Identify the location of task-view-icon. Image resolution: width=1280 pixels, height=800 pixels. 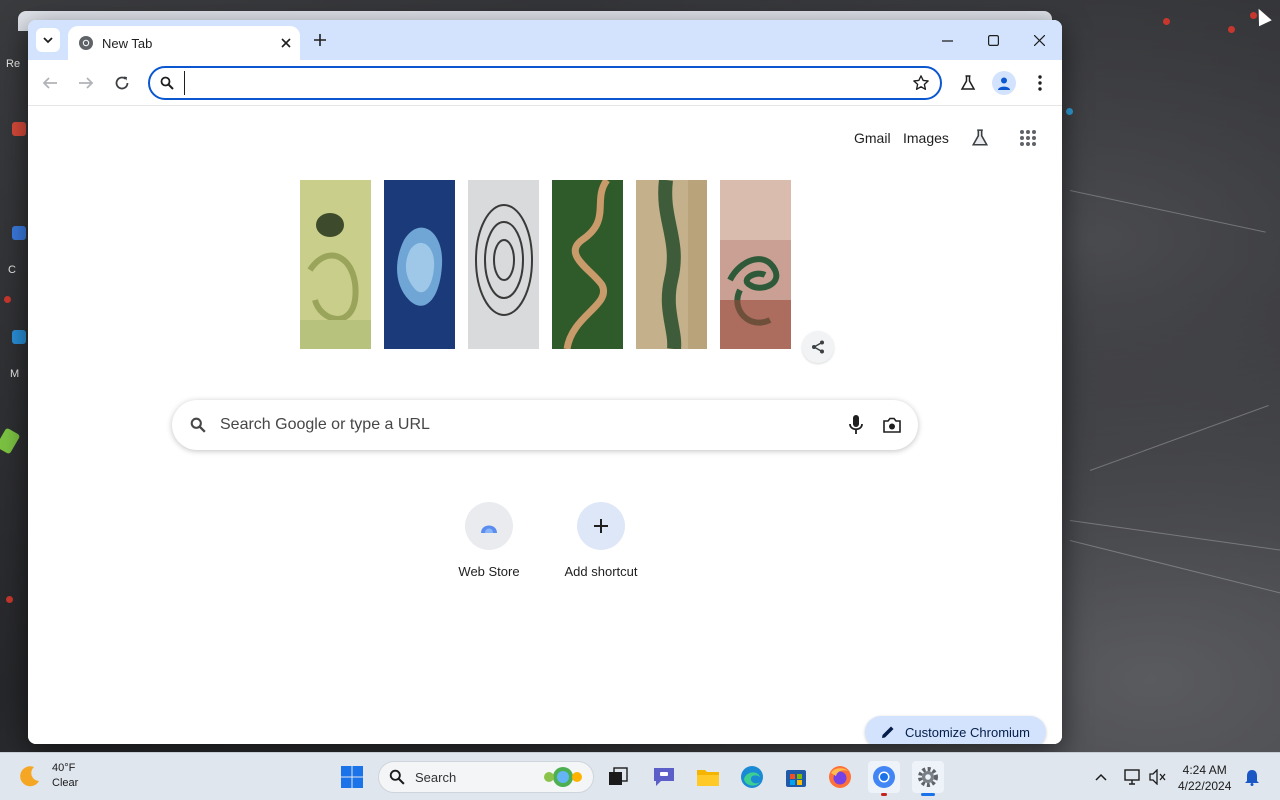
(618, 776).